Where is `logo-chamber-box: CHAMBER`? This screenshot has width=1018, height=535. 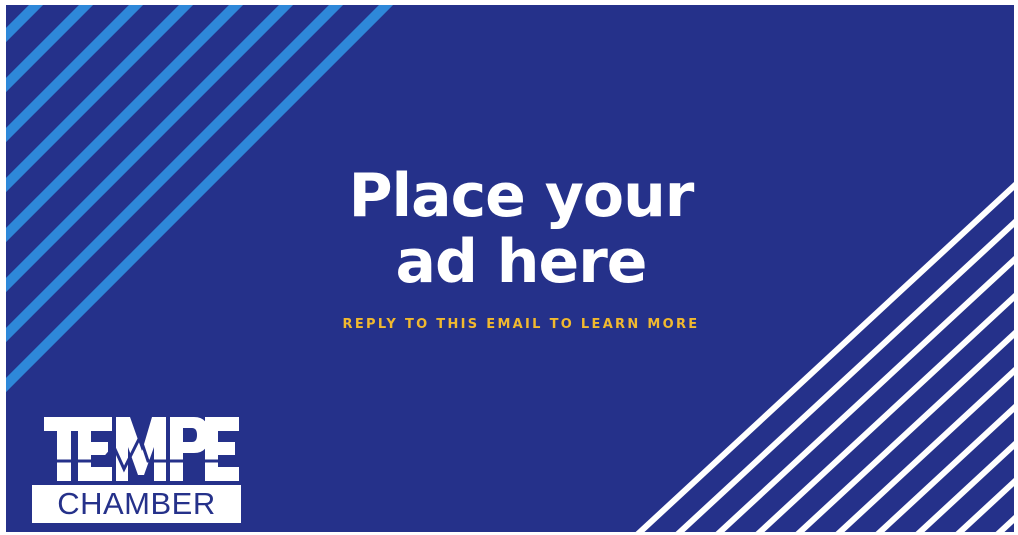 logo-chamber-box: CHAMBER is located at coordinates (136, 504).